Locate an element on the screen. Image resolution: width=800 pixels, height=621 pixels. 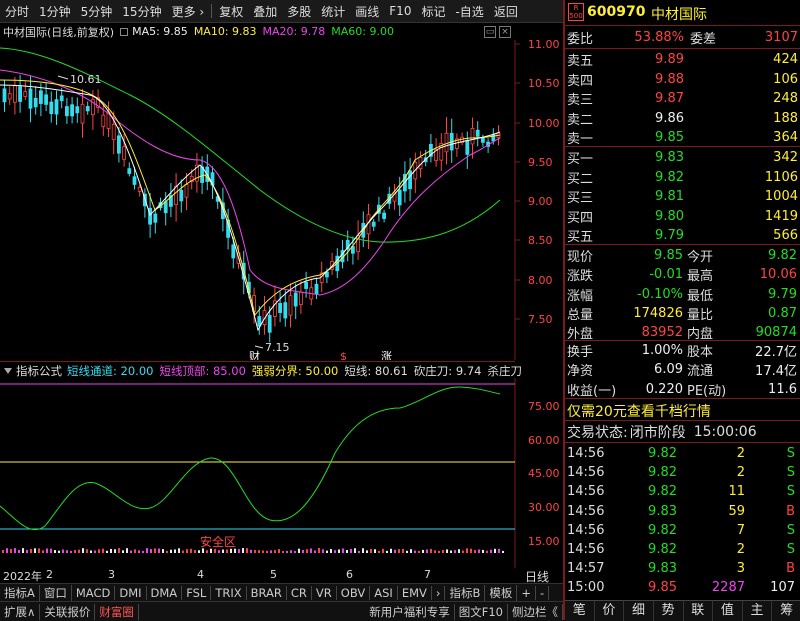
stat-row: 换手 1.00% 股本 22.7亿 is located at coordinates (683, 350).